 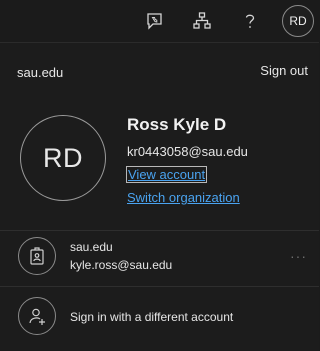 What do you see at coordinates (250, 21) in the screenshot?
I see `help-icon` at bounding box center [250, 21].